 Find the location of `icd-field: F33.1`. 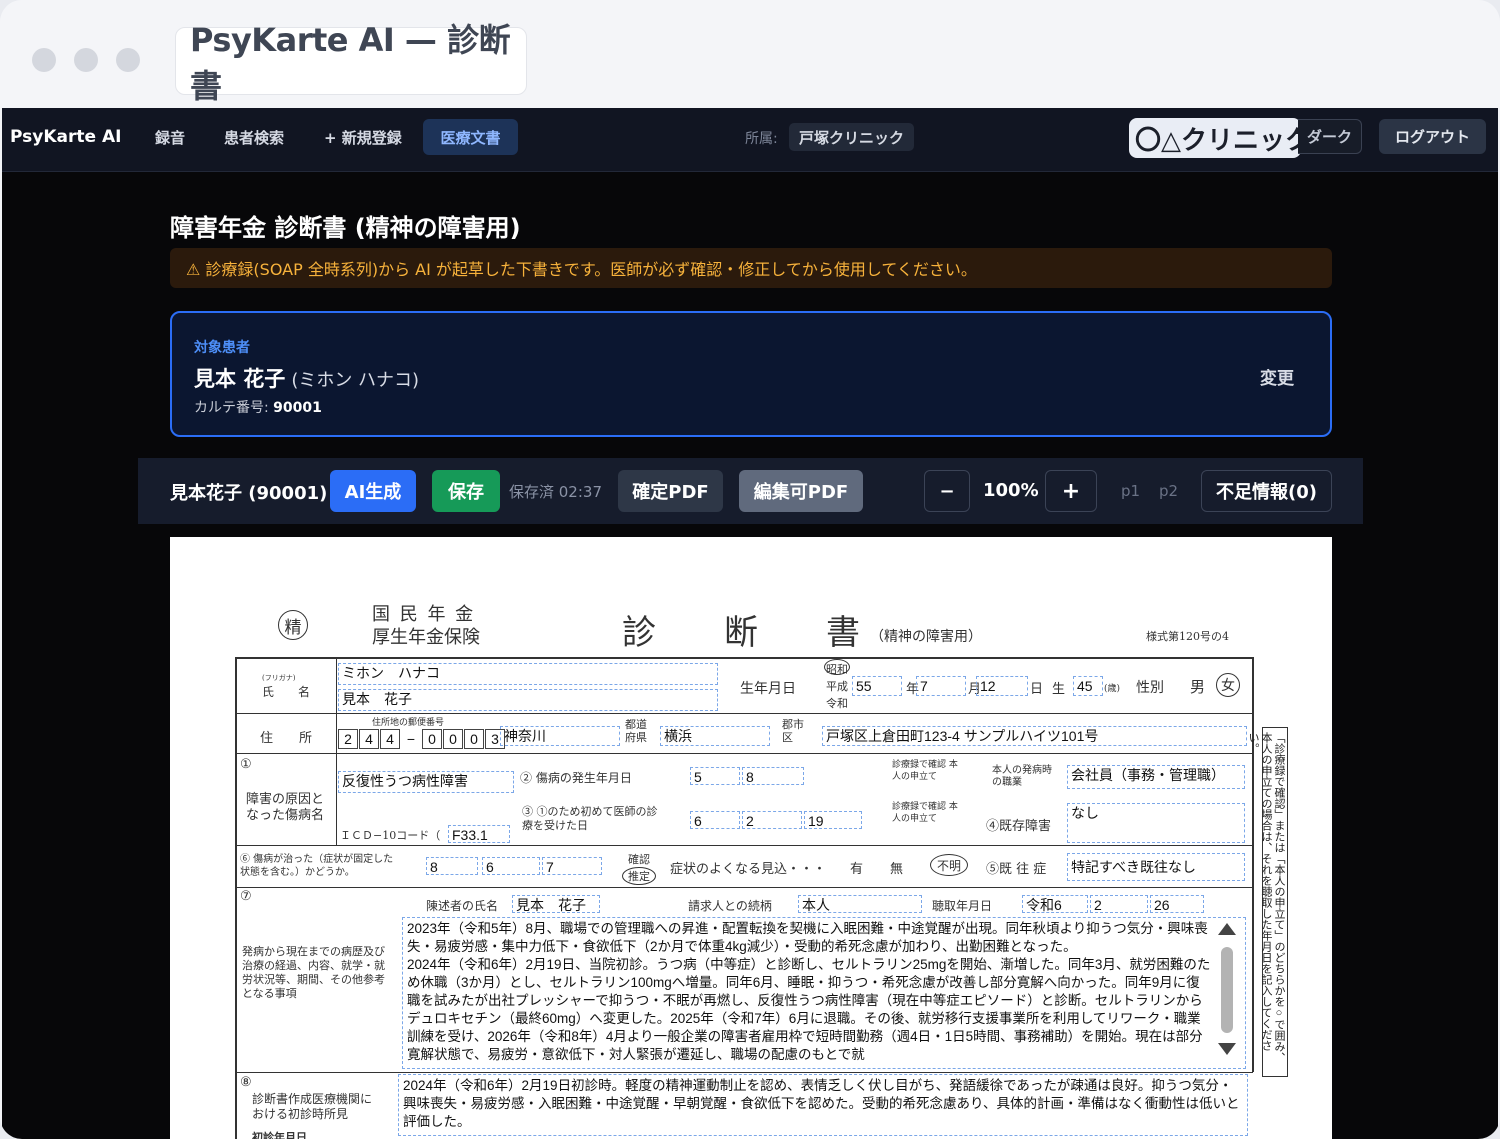

icd-field: F33.1 is located at coordinates (479, 834).